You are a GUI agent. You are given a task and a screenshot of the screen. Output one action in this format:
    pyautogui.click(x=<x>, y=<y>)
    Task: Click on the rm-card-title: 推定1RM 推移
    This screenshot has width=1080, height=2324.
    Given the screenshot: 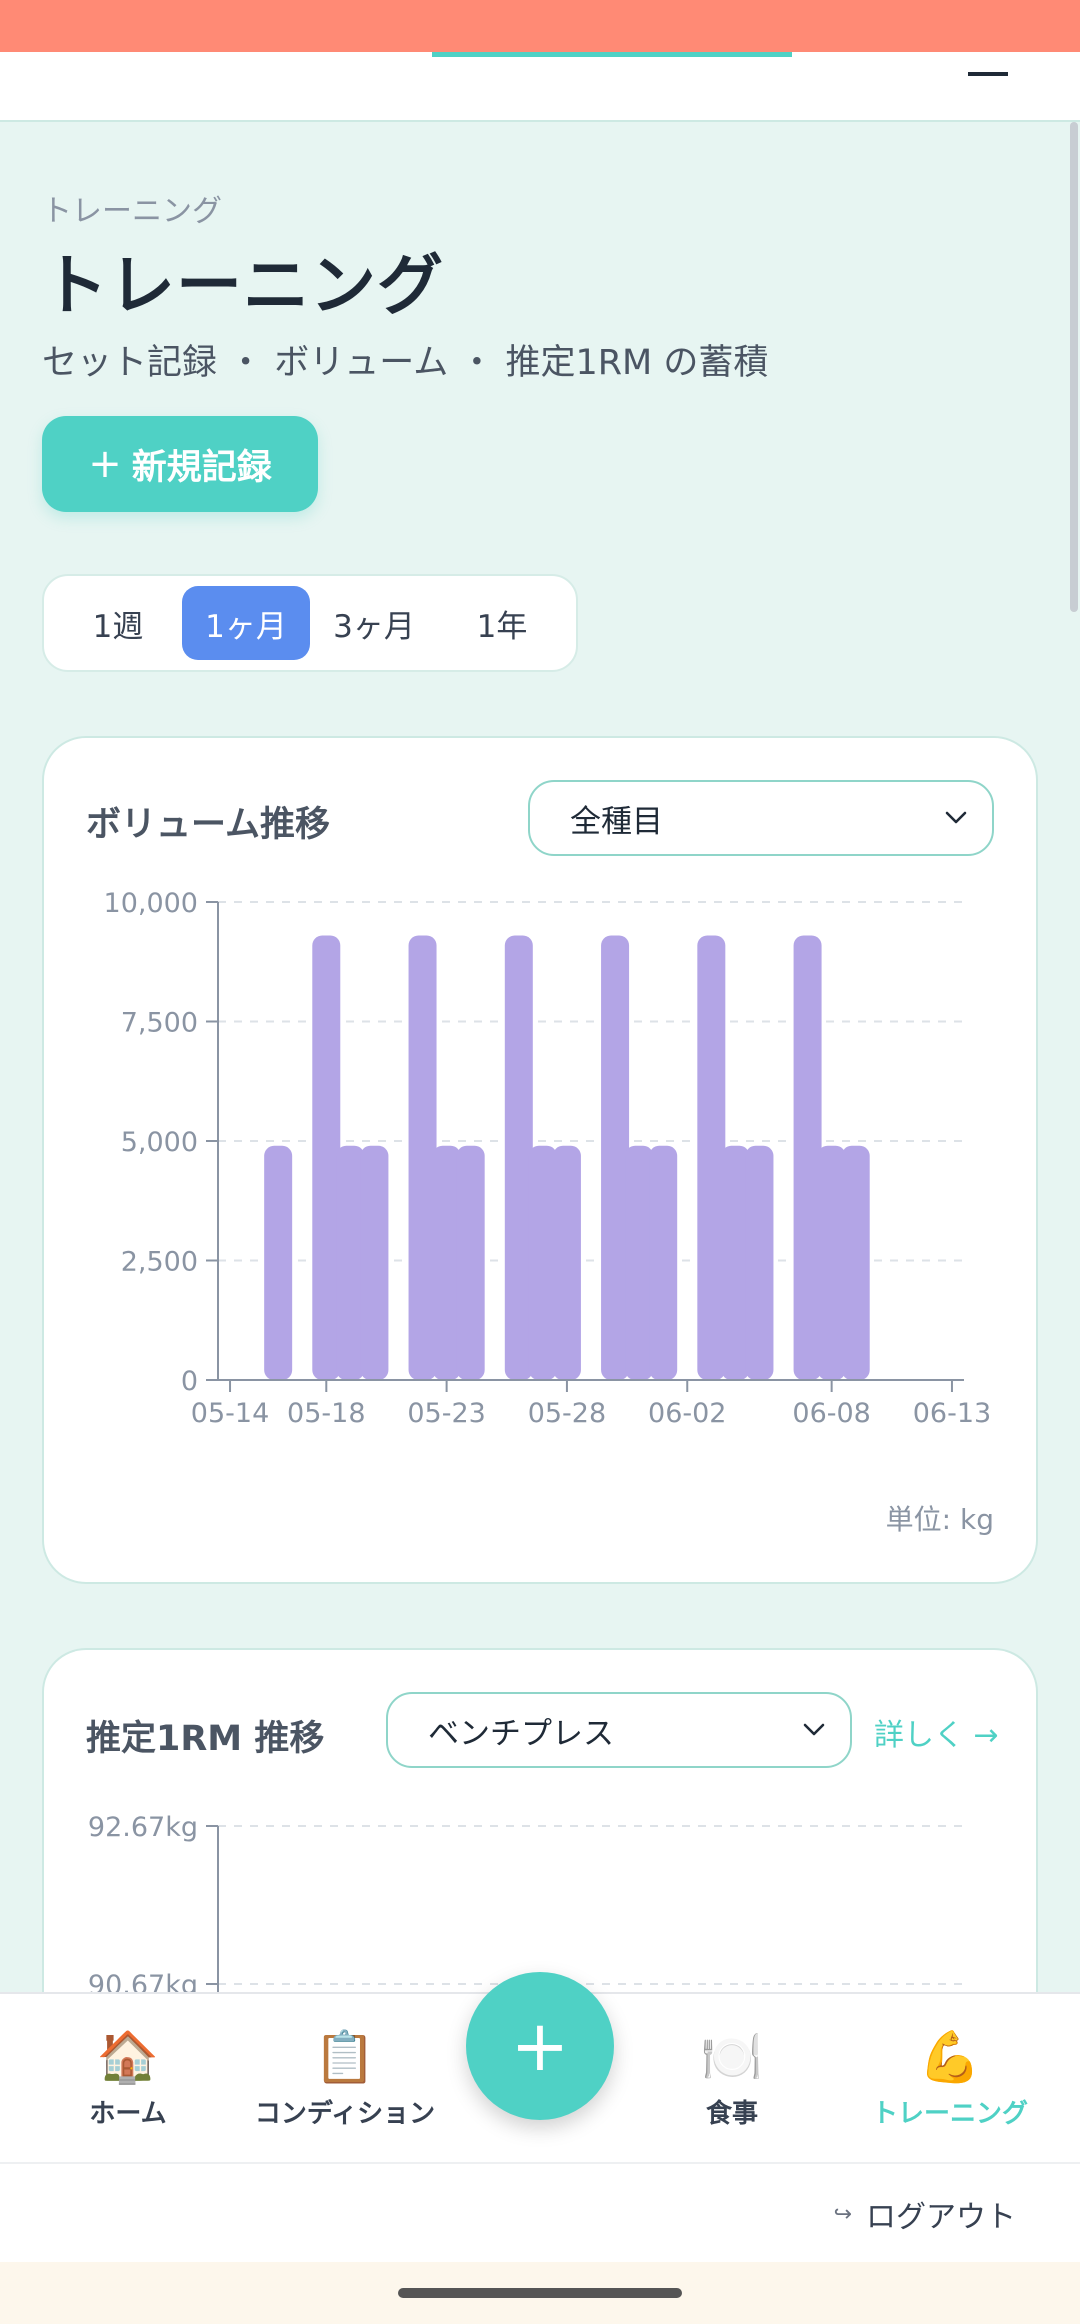 What is the action you would take?
    pyautogui.click(x=205, y=1739)
    